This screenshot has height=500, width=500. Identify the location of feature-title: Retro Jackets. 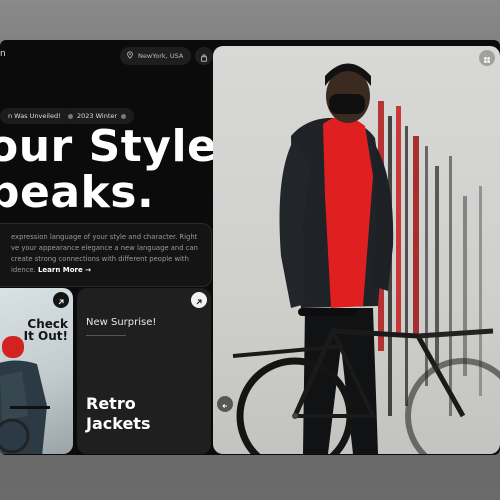
(118, 414).